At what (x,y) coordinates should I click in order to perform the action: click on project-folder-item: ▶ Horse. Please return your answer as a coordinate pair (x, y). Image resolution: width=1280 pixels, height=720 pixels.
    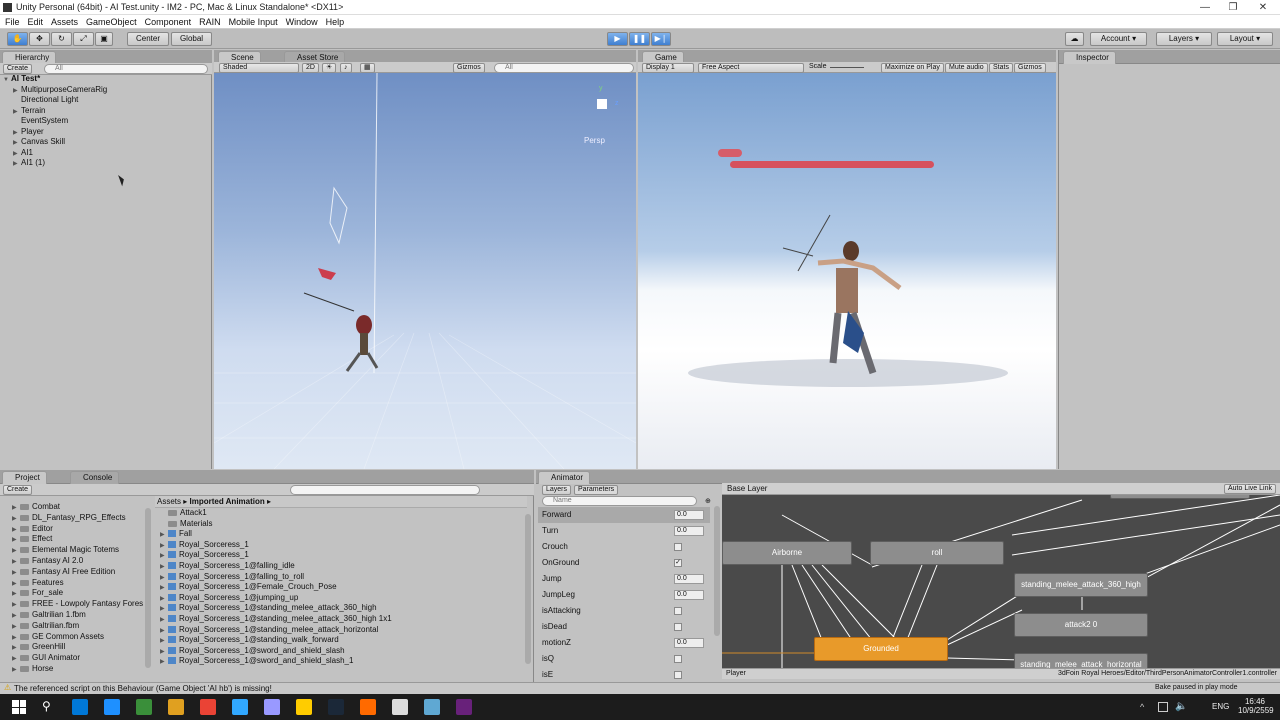
    Looking at the image, I should click on (82, 669).